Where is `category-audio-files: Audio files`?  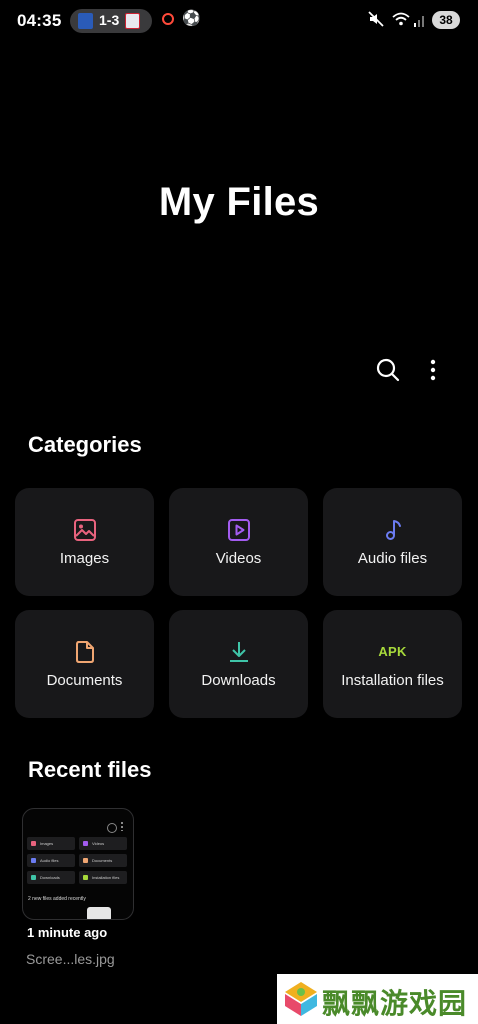 category-audio-files: Audio files is located at coordinates (392, 542).